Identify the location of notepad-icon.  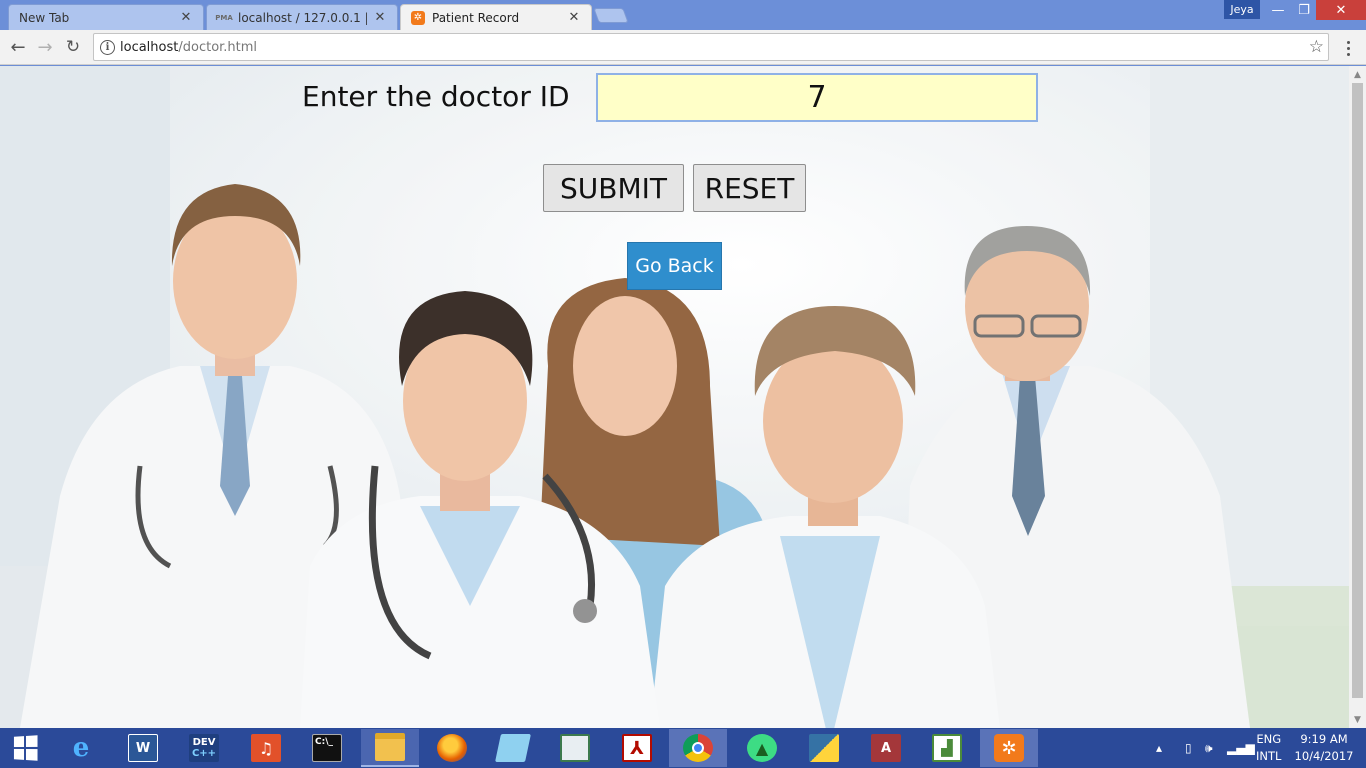
(513, 748).